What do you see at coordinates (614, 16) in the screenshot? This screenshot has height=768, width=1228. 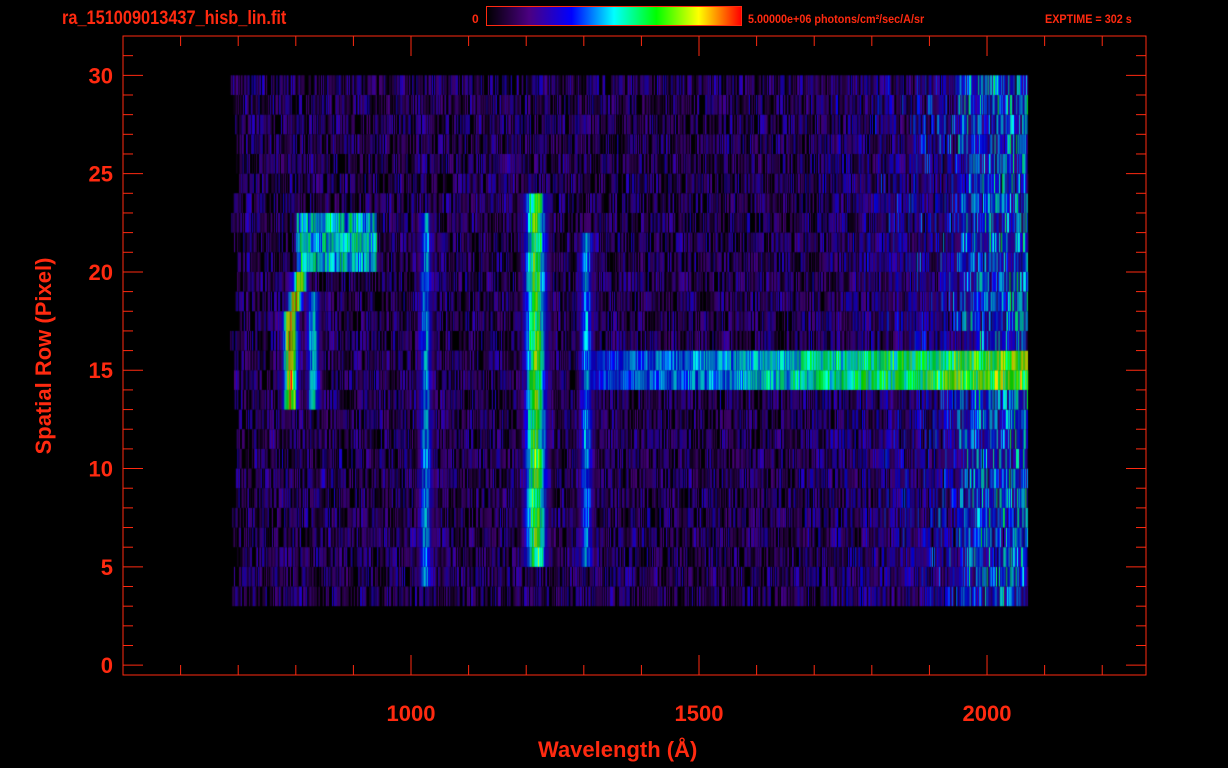 I see `colorbar` at bounding box center [614, 16].